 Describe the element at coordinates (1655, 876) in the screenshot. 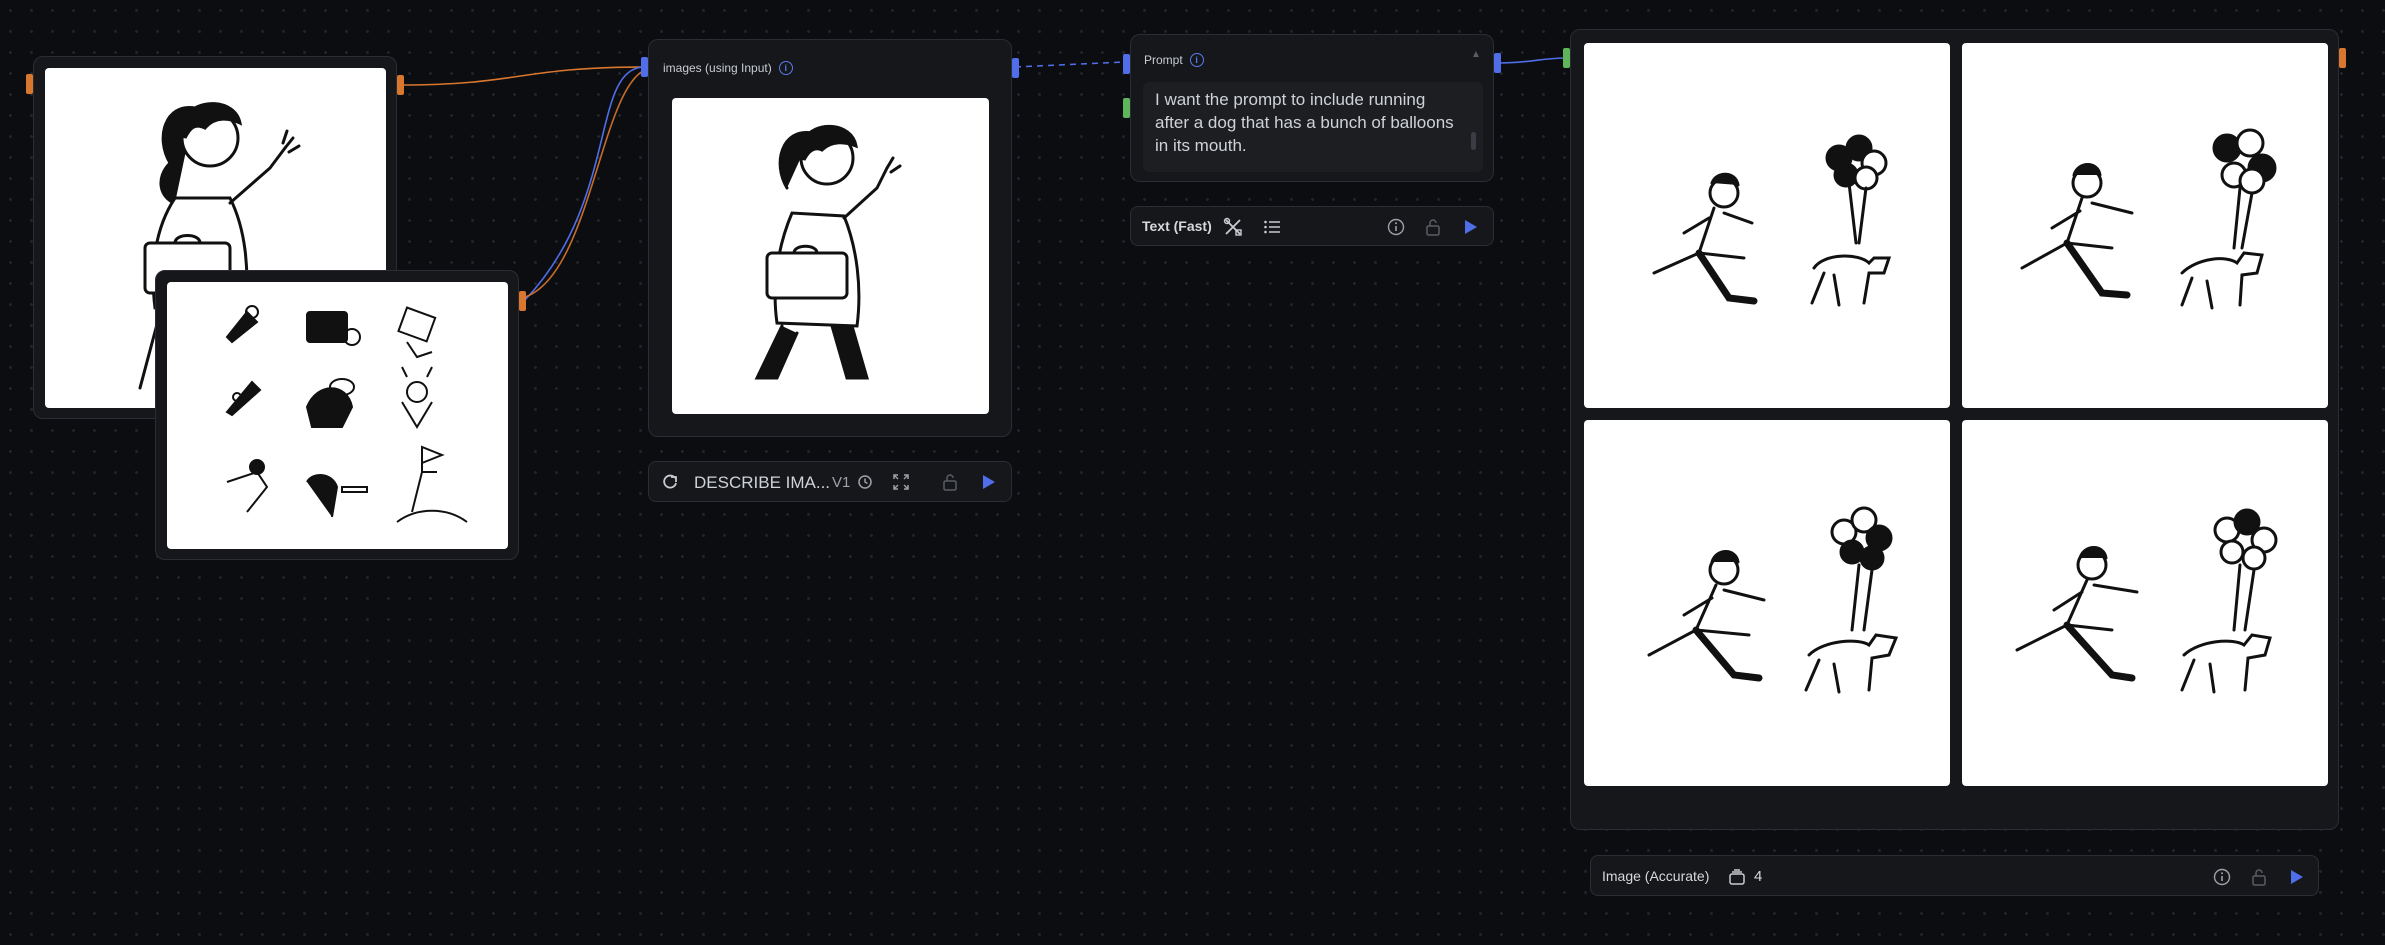

I see `image-accurate-label: Image (Accurate)` at that location.